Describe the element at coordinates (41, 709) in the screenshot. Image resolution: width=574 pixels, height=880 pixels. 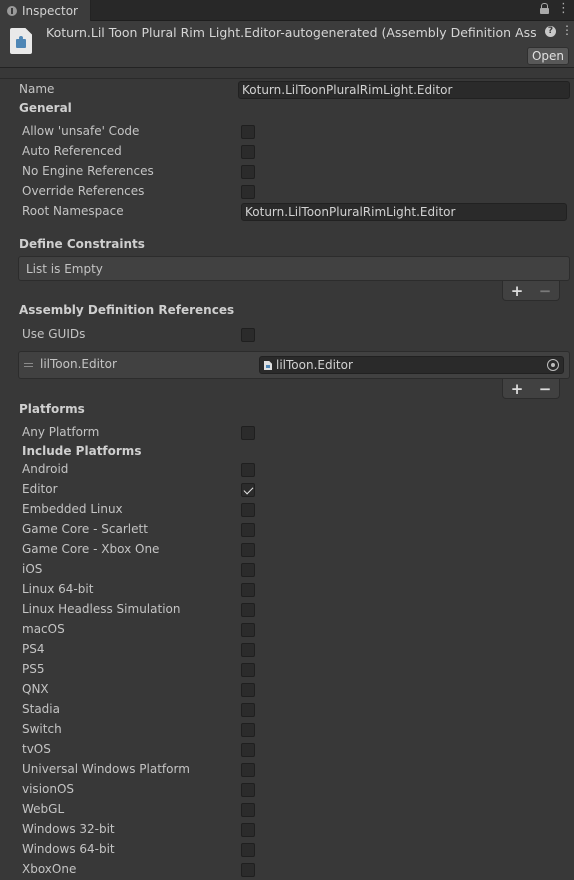
I see `platform-label: Stadia` at that location.